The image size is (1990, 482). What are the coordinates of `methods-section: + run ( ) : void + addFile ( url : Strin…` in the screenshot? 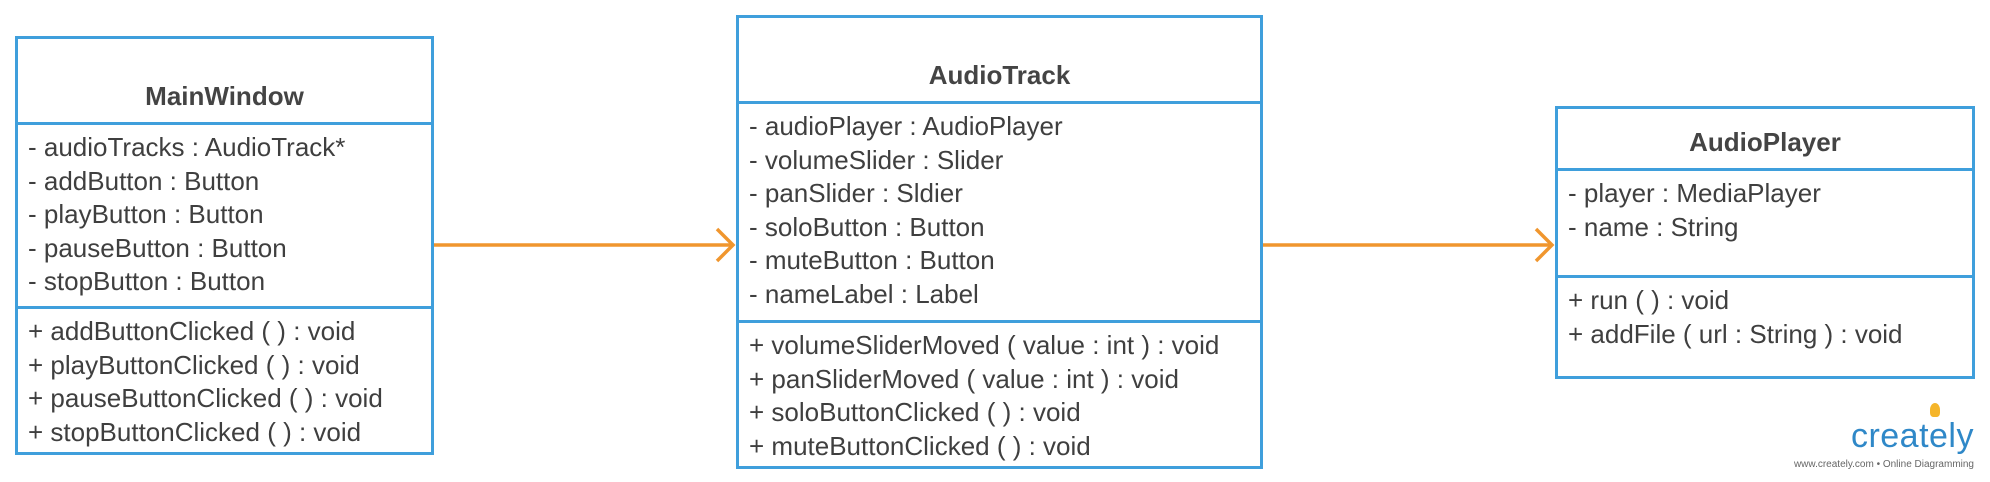 It's located at (1765, 314).